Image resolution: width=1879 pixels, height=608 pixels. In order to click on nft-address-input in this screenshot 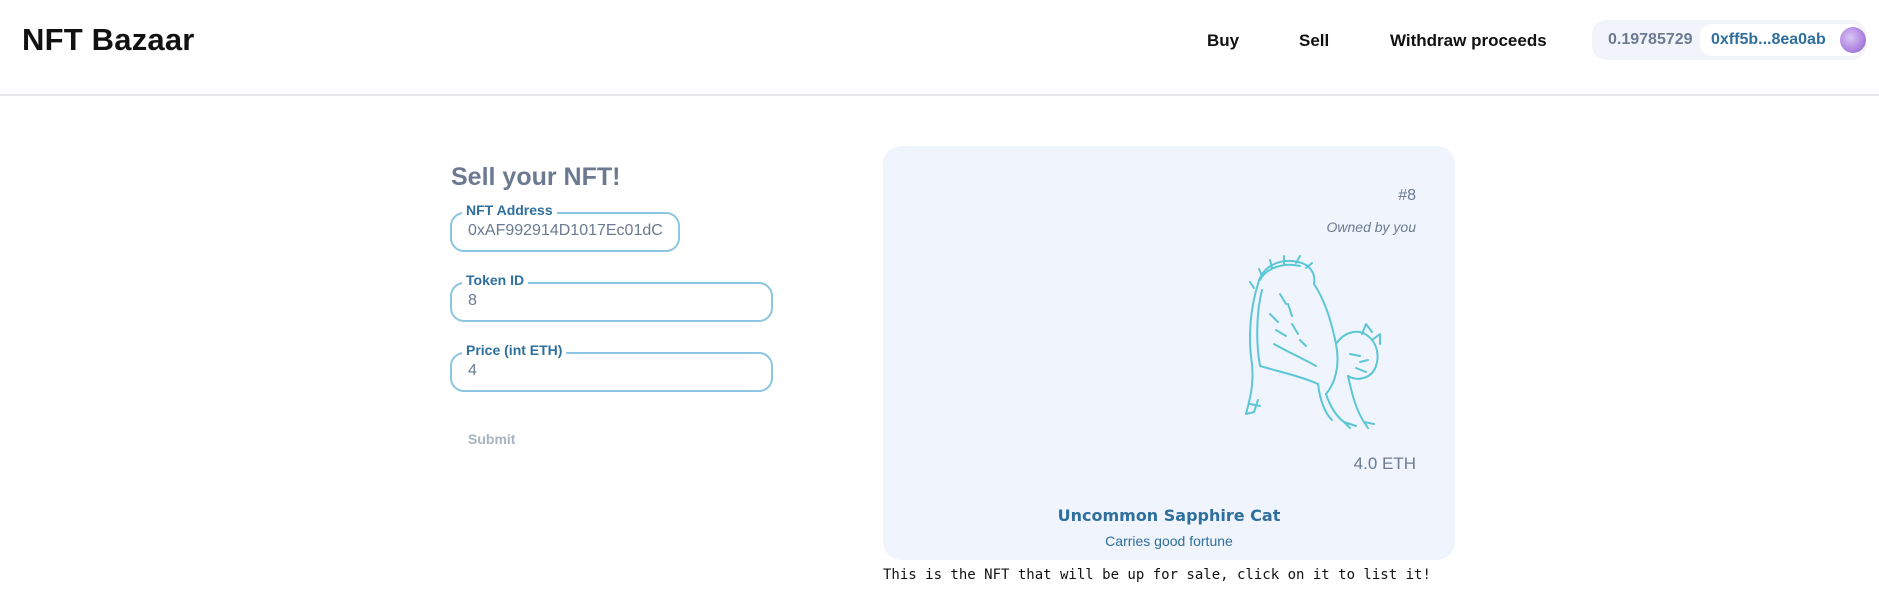, I will do `click(568, 231)`.